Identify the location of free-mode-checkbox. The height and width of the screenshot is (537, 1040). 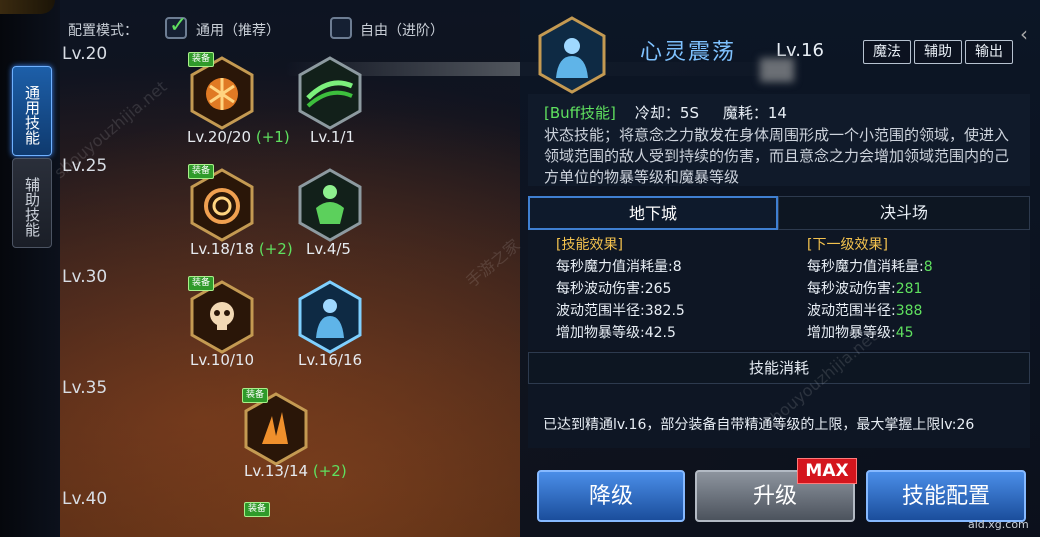
(341, 28).